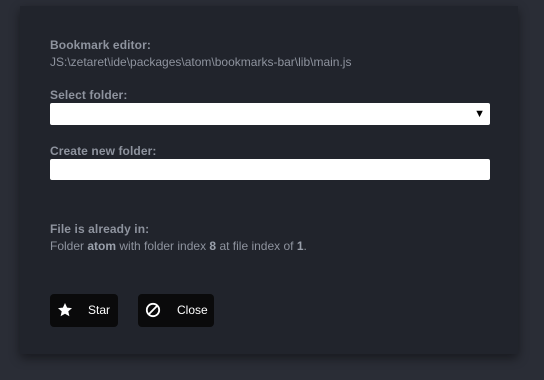 The image size is (544, 380). What do you see at coordinates (102, 246) in the screenshot?
I see `folder-name: atom` at bounding box center [102, 246].